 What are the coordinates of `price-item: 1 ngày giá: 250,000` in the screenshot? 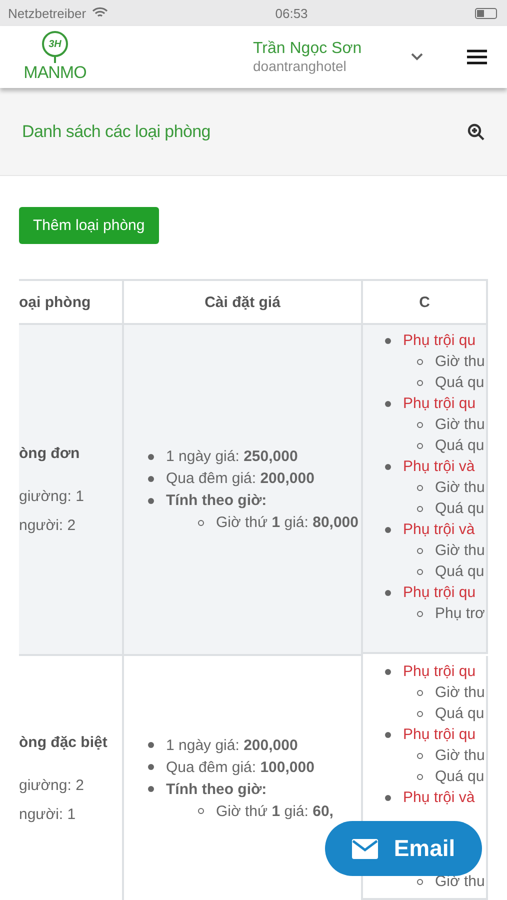 It's located at (232, 456).